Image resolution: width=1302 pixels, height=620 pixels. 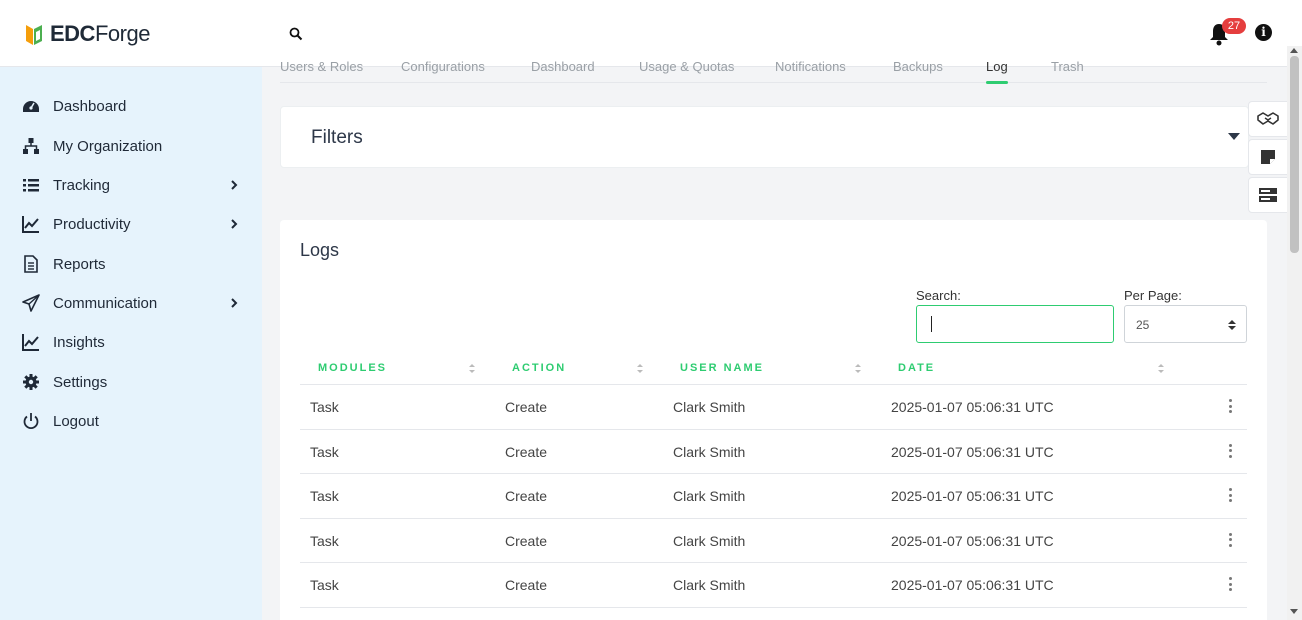 I want to click on sidebar-item-dashboard: Dashboard, so click(x=131, y=106).